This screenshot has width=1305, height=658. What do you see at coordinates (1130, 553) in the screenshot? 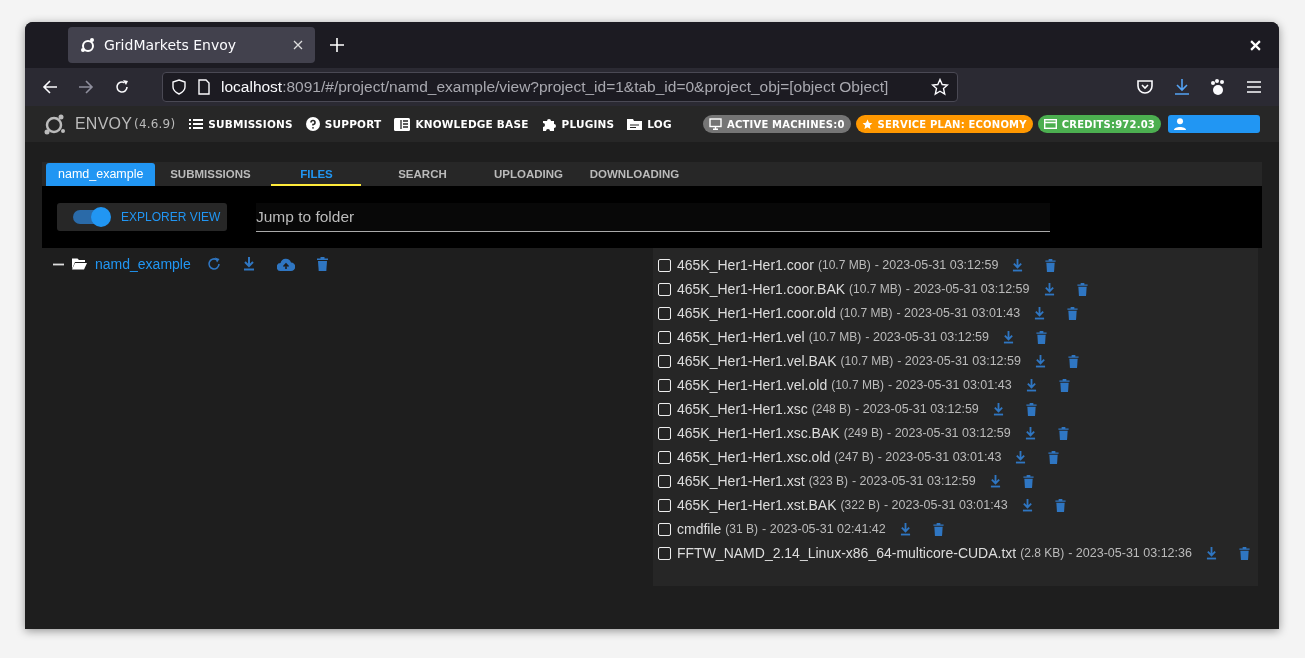
I see `file-date: - 2023-05-31 03:12:36` at bounding box center [1130, 553].